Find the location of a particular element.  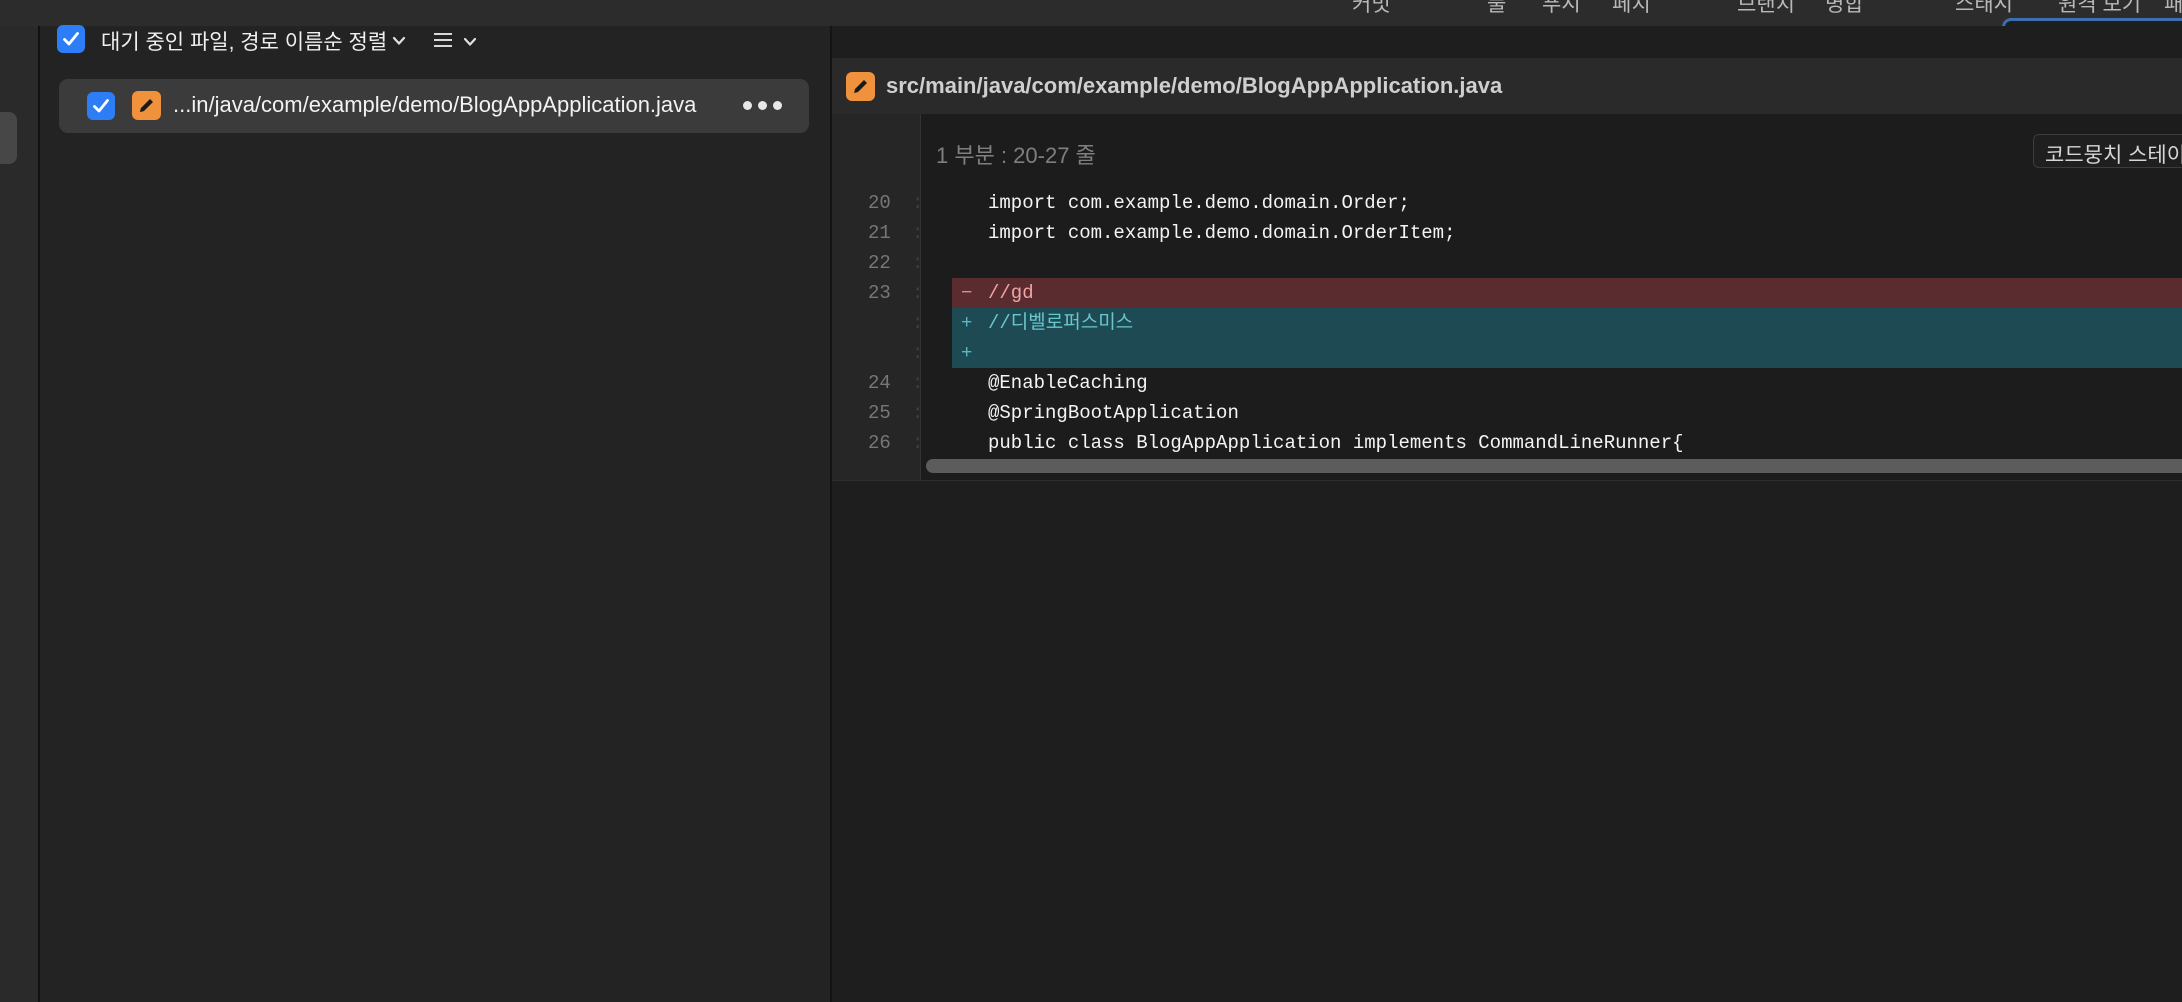

code-line-added: : + //디벨로퍼스미스 is located at coordinates (1507, 323).